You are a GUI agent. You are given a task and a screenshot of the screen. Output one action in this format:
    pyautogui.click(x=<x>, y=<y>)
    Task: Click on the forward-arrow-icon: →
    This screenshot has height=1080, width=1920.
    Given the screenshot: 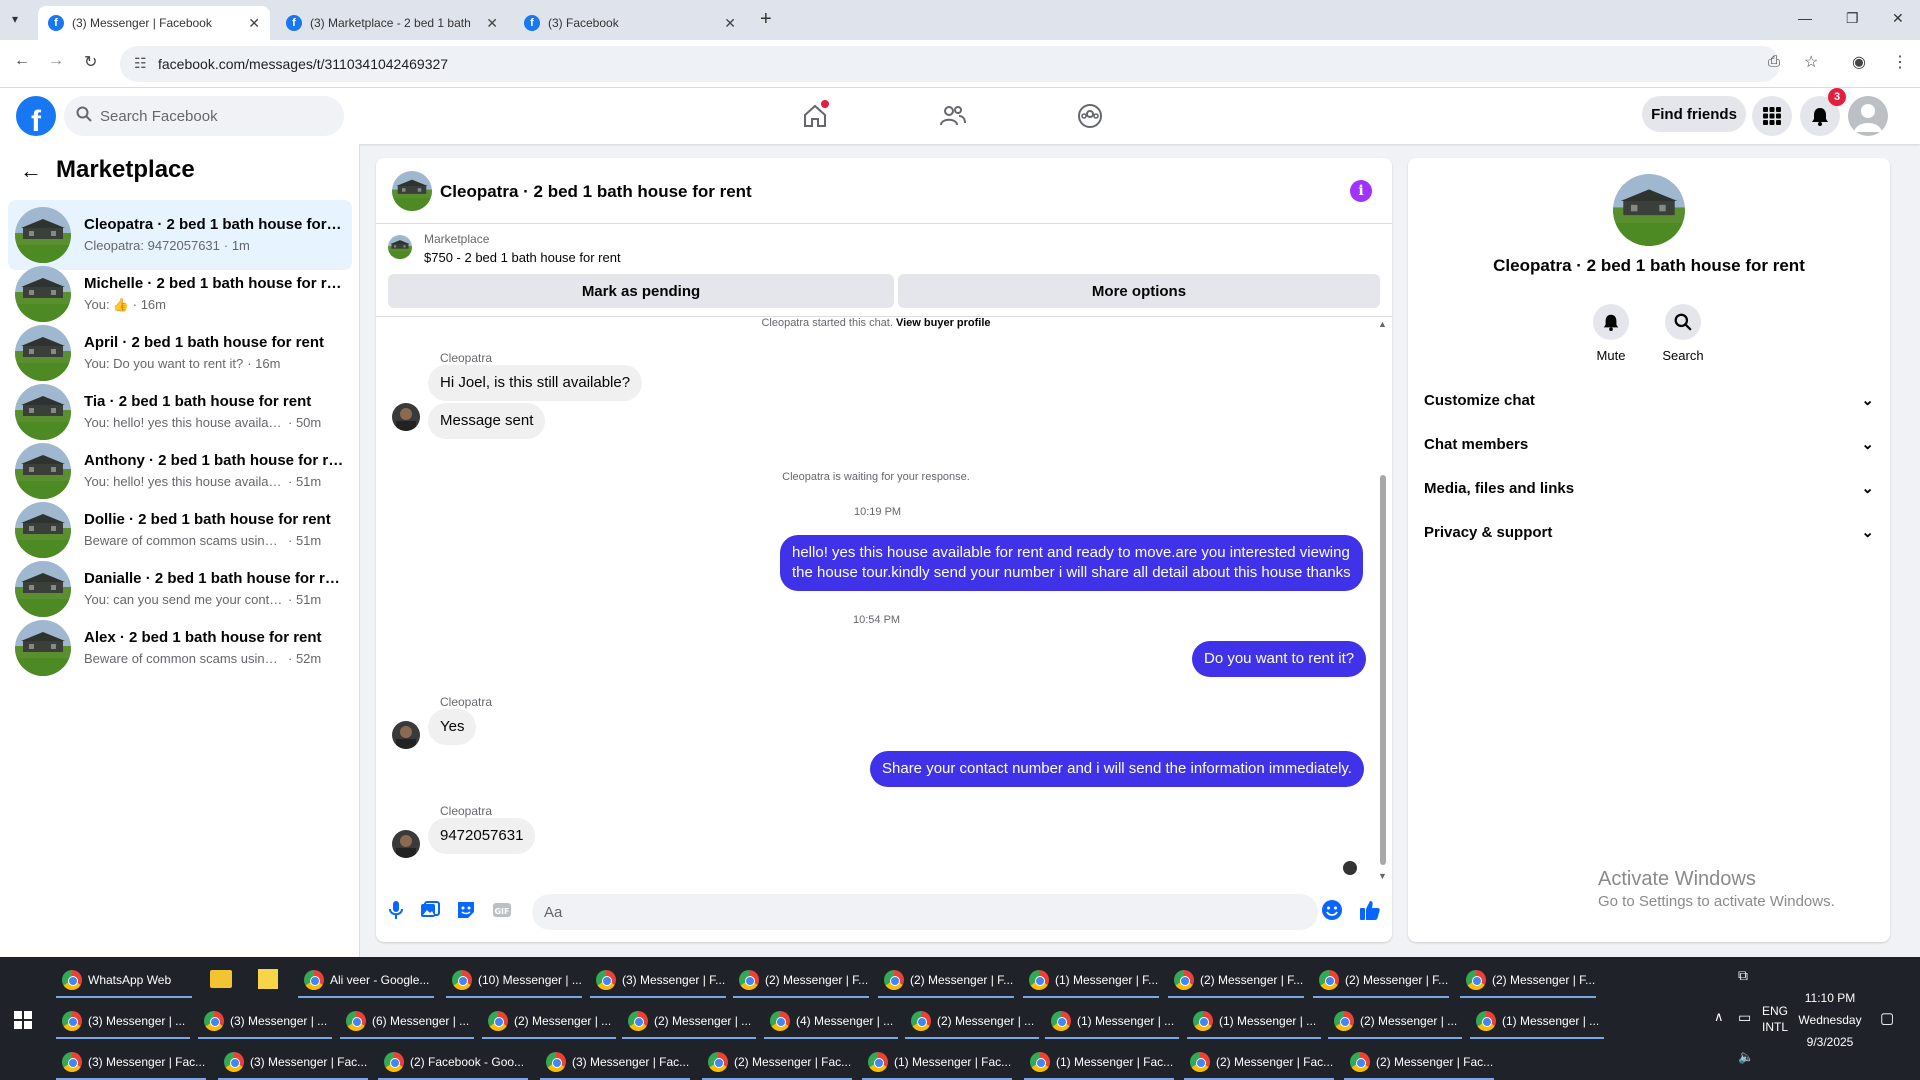 What is the action you would take?
    pyautogui.click(x=56, y=61)
    